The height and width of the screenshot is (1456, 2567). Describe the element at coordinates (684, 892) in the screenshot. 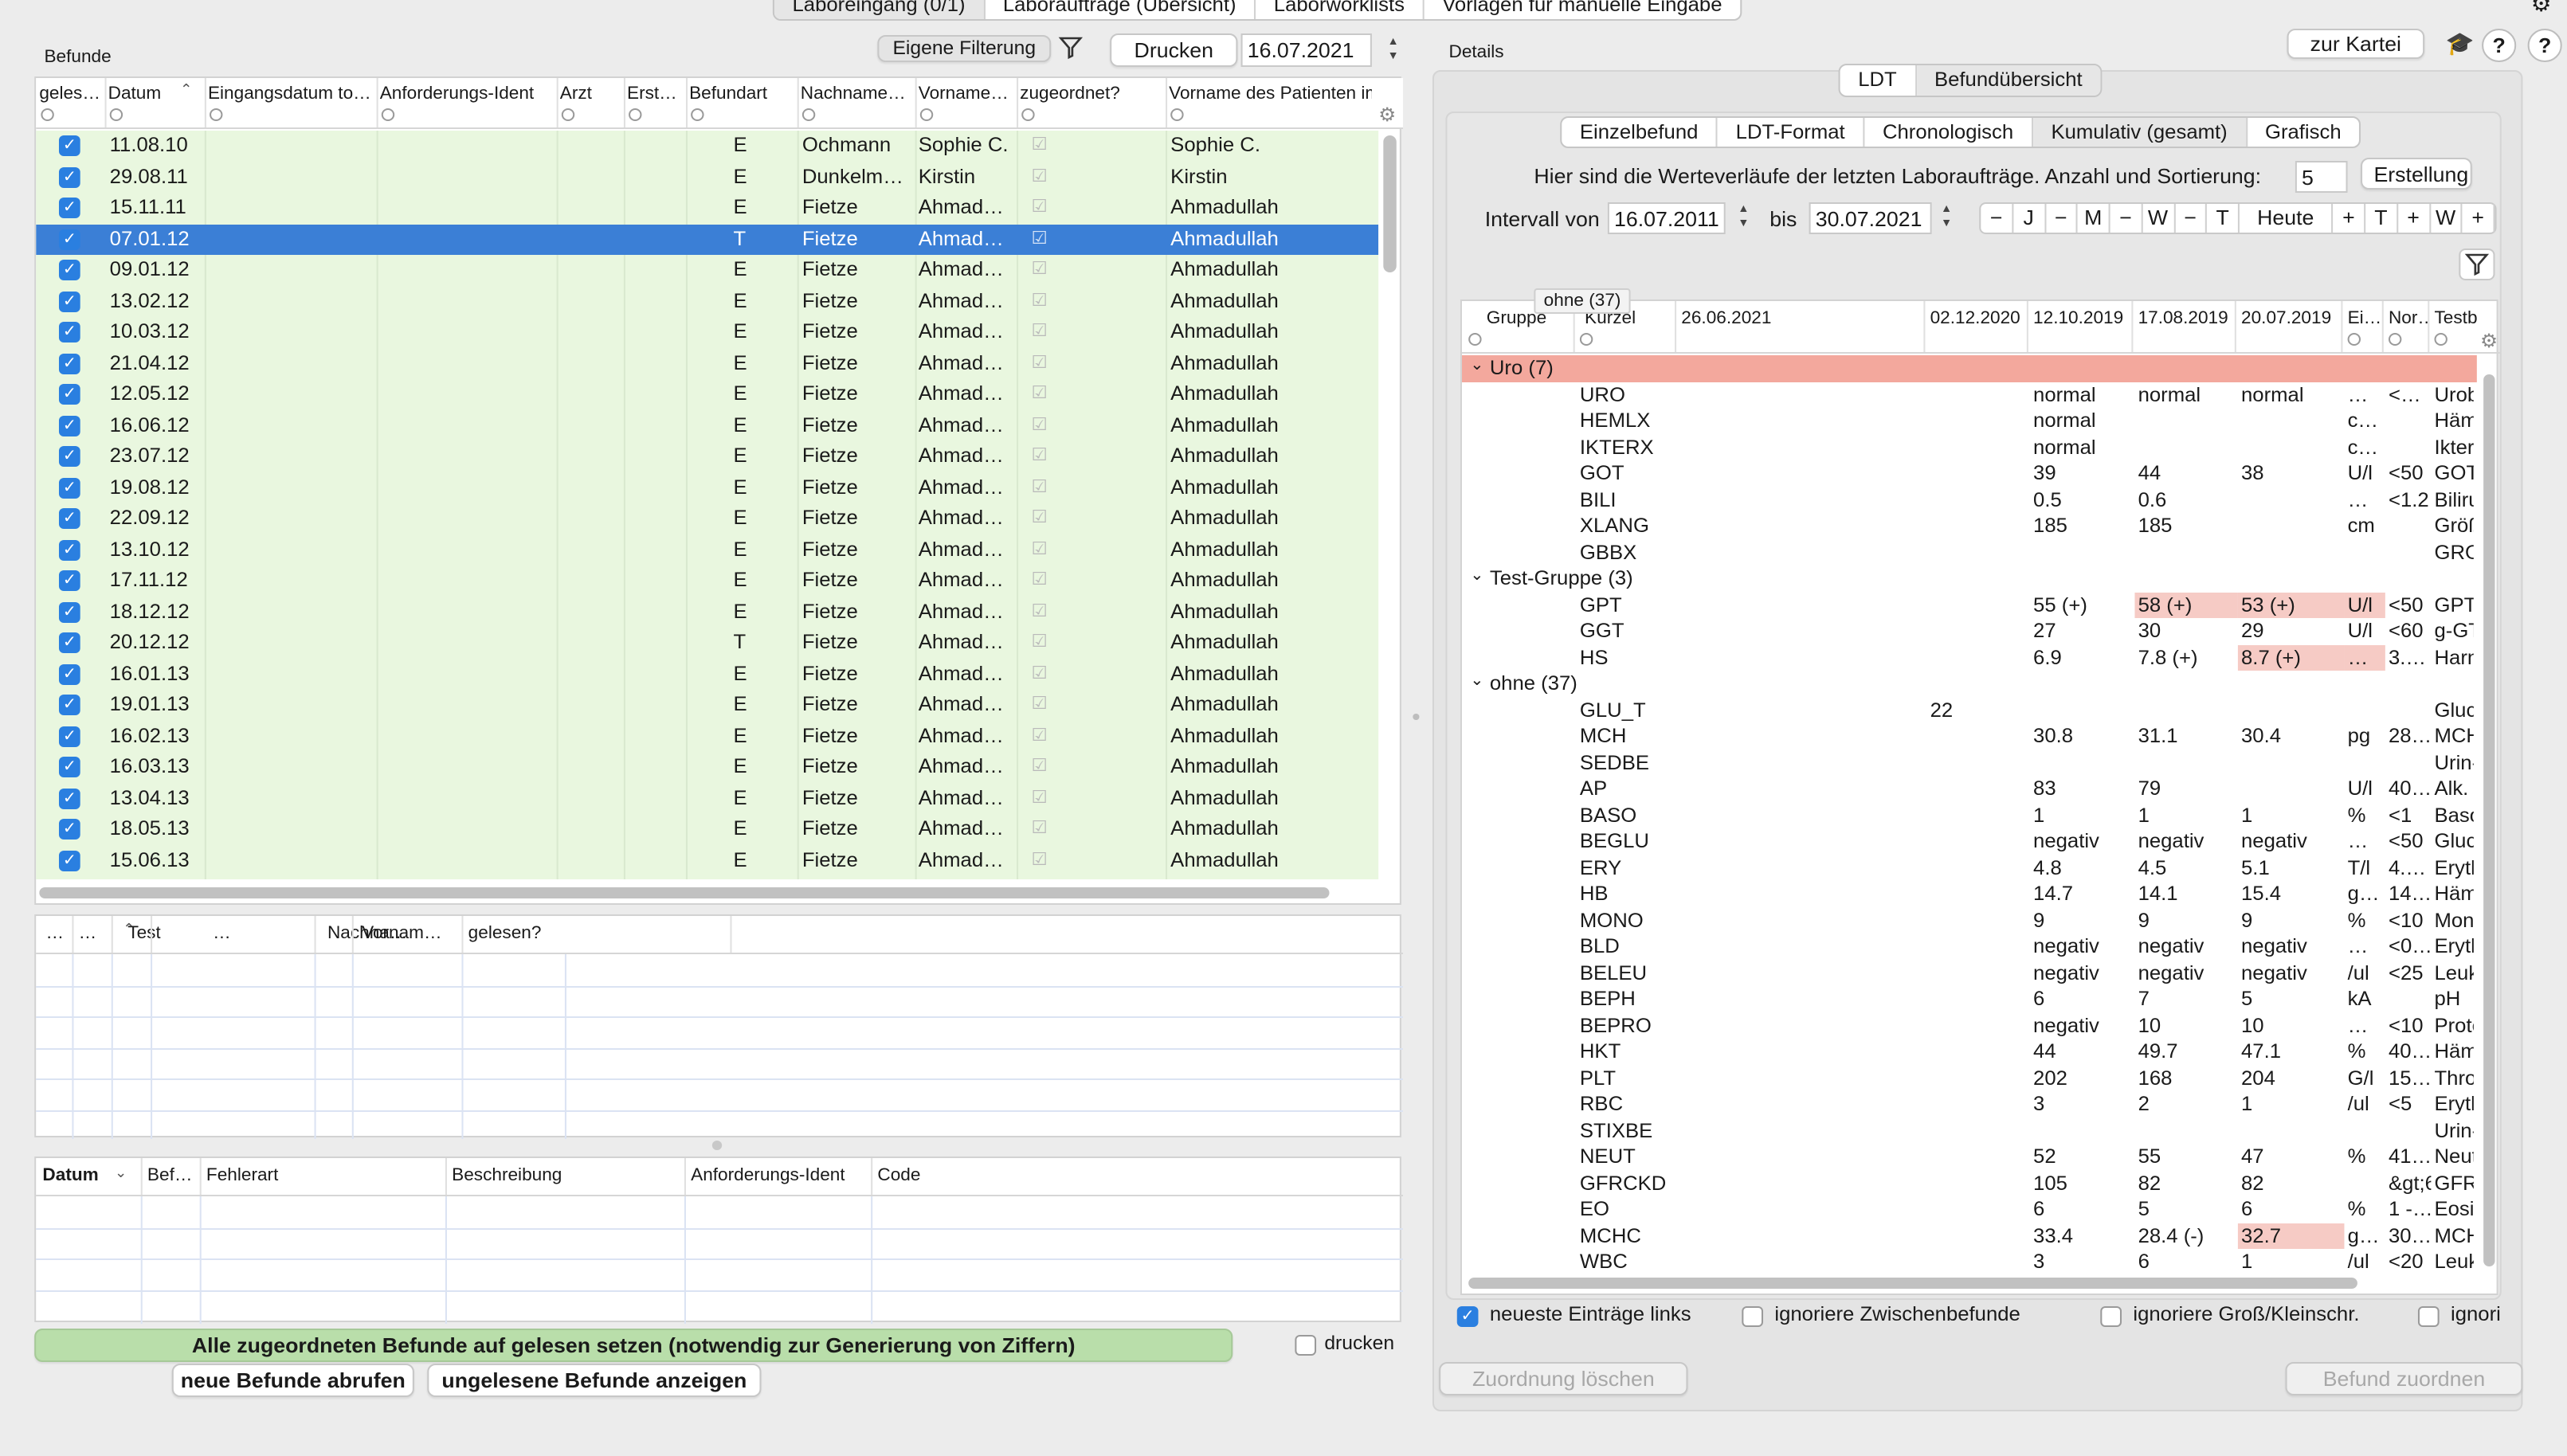

I see `horizontal-scrollbar` at that location.